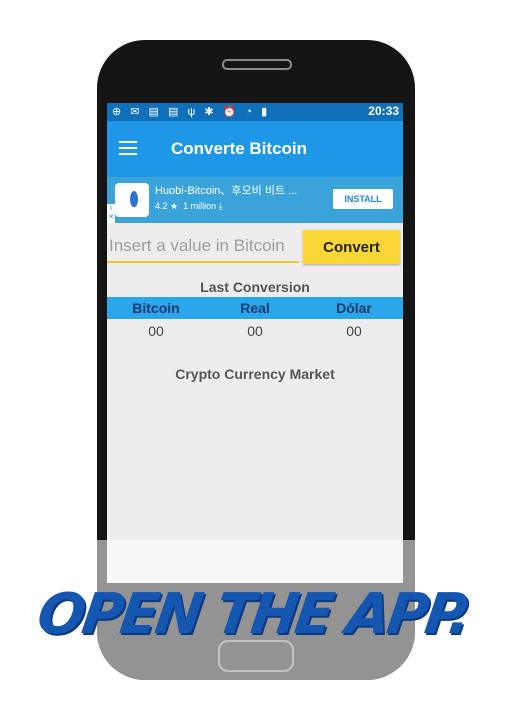  Describe the element at coordinates (383, 111) in the screenshot. I see `status-time: 20:33` at that location.